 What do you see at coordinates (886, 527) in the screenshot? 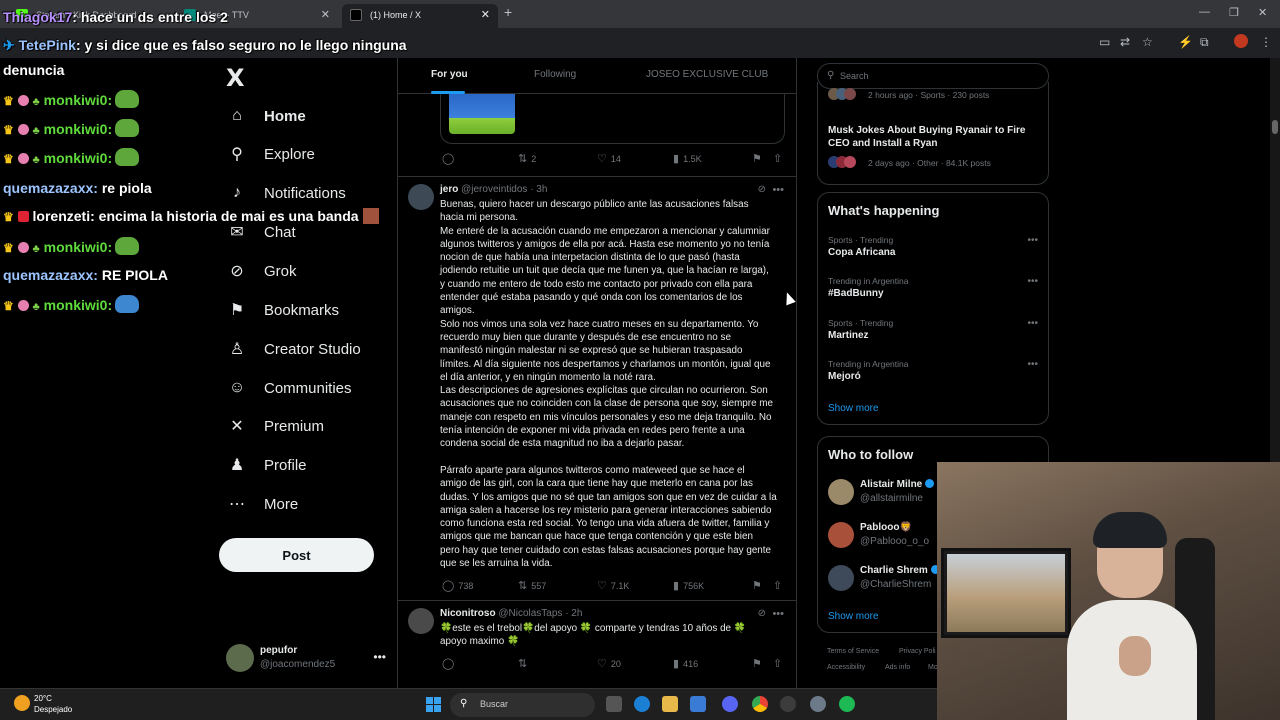
I see `follow-name: Pablooo🦁` at bounding box center [886, 527].